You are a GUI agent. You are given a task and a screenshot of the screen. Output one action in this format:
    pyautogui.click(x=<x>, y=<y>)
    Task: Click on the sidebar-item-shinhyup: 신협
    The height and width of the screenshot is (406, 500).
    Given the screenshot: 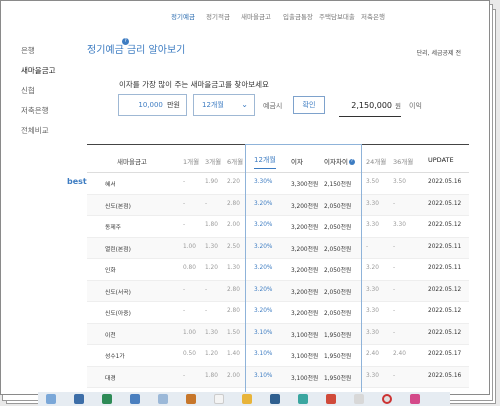 What is the action you would take?
    pyautogui.click(x=38, y=91)
    